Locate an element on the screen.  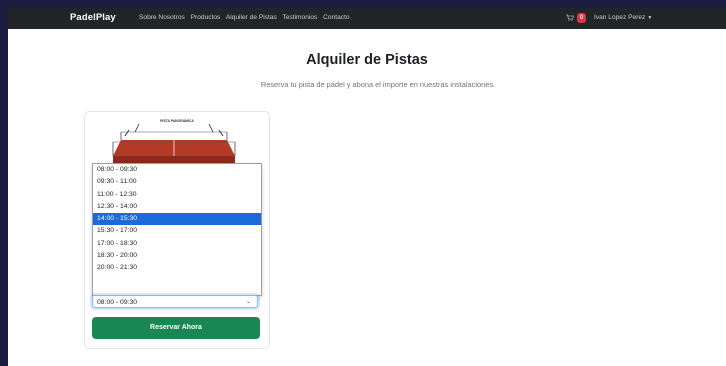
cart-count-badge: 0 is located at coordinates (581, 18).